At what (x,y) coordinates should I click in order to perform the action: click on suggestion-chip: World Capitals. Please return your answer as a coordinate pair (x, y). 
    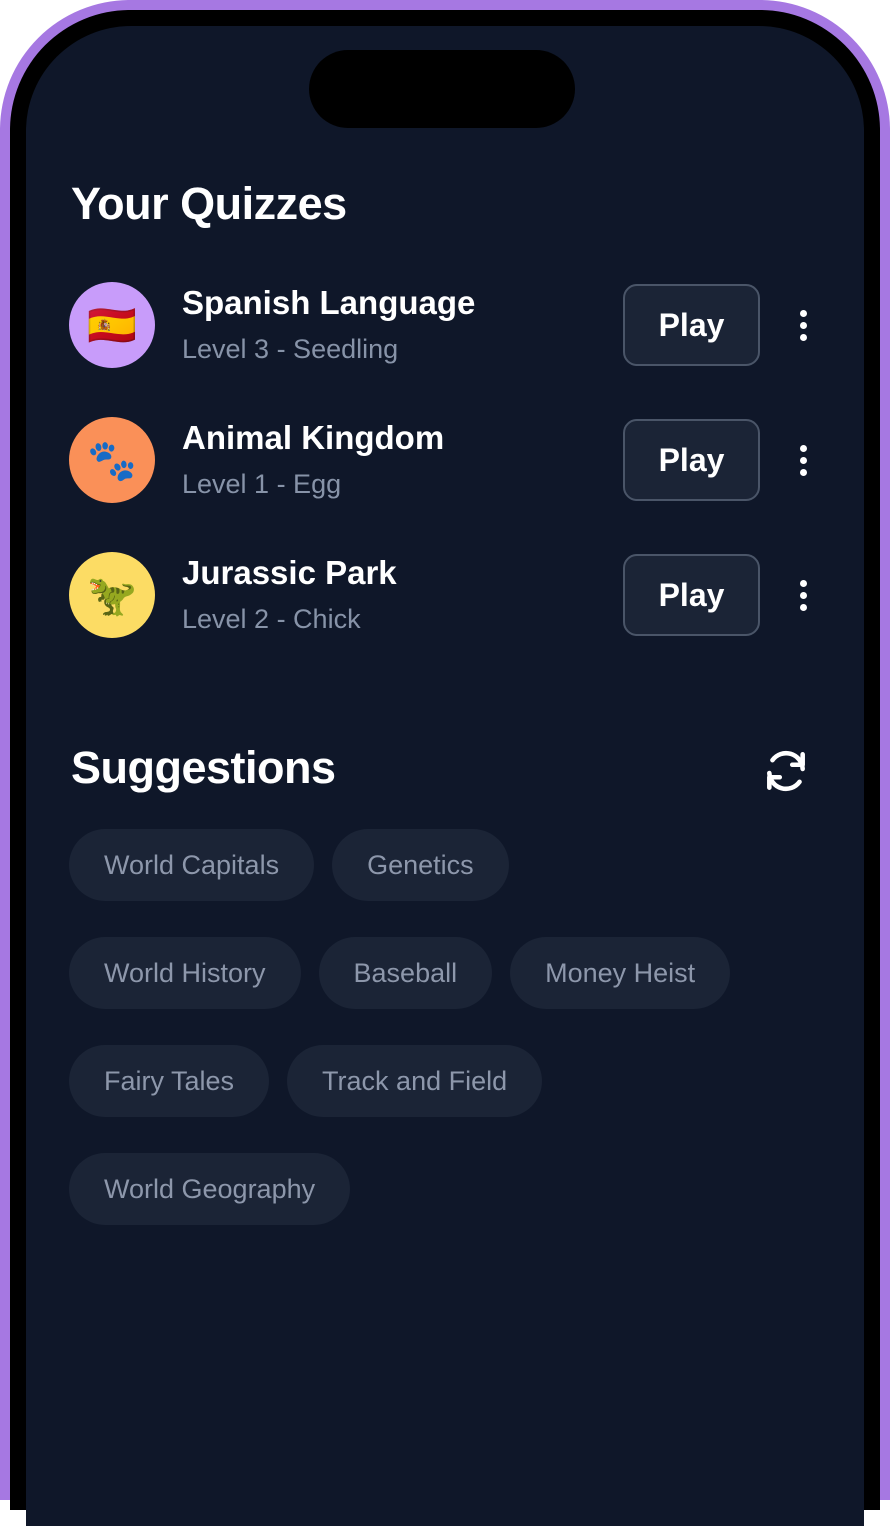
    Looking at the image, I should click on (192, 865).